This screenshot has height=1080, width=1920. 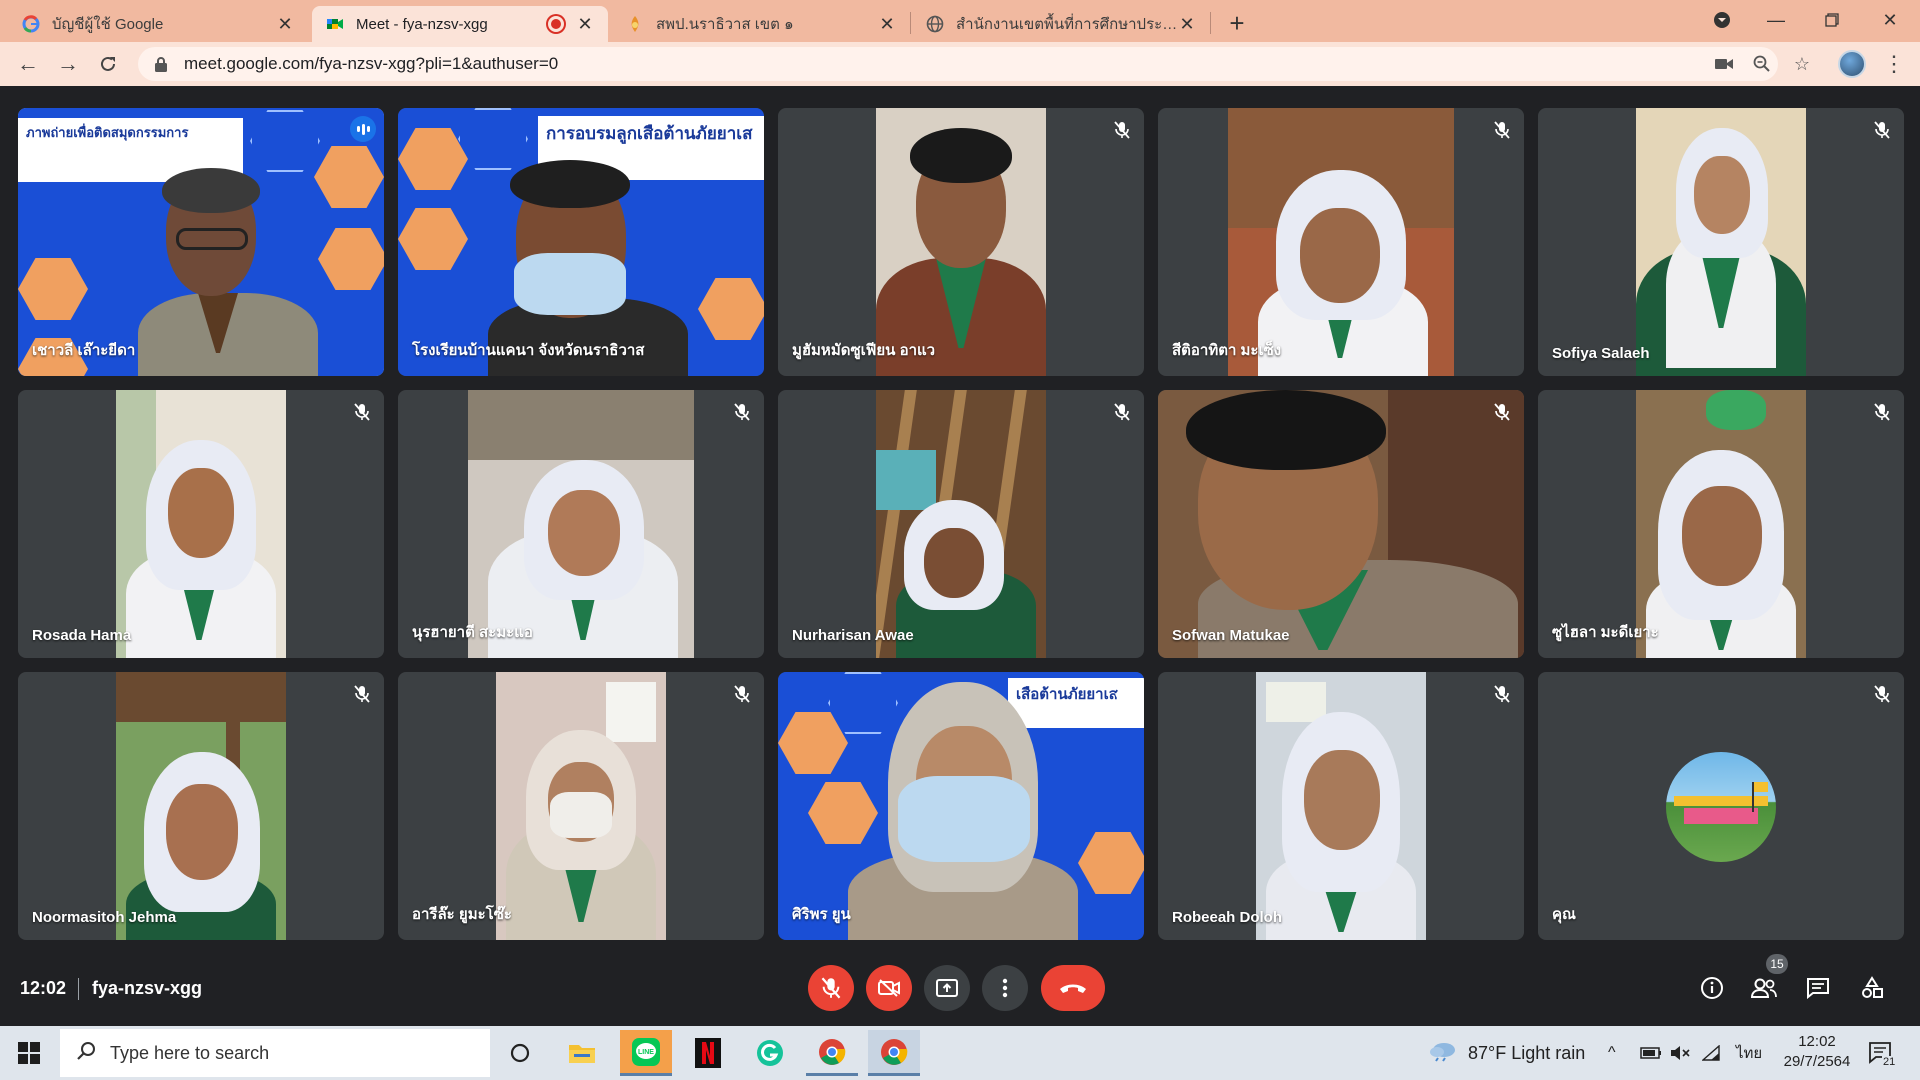 I want to click on search-placeholder: Type here to search, so click(x=190, y=1052).